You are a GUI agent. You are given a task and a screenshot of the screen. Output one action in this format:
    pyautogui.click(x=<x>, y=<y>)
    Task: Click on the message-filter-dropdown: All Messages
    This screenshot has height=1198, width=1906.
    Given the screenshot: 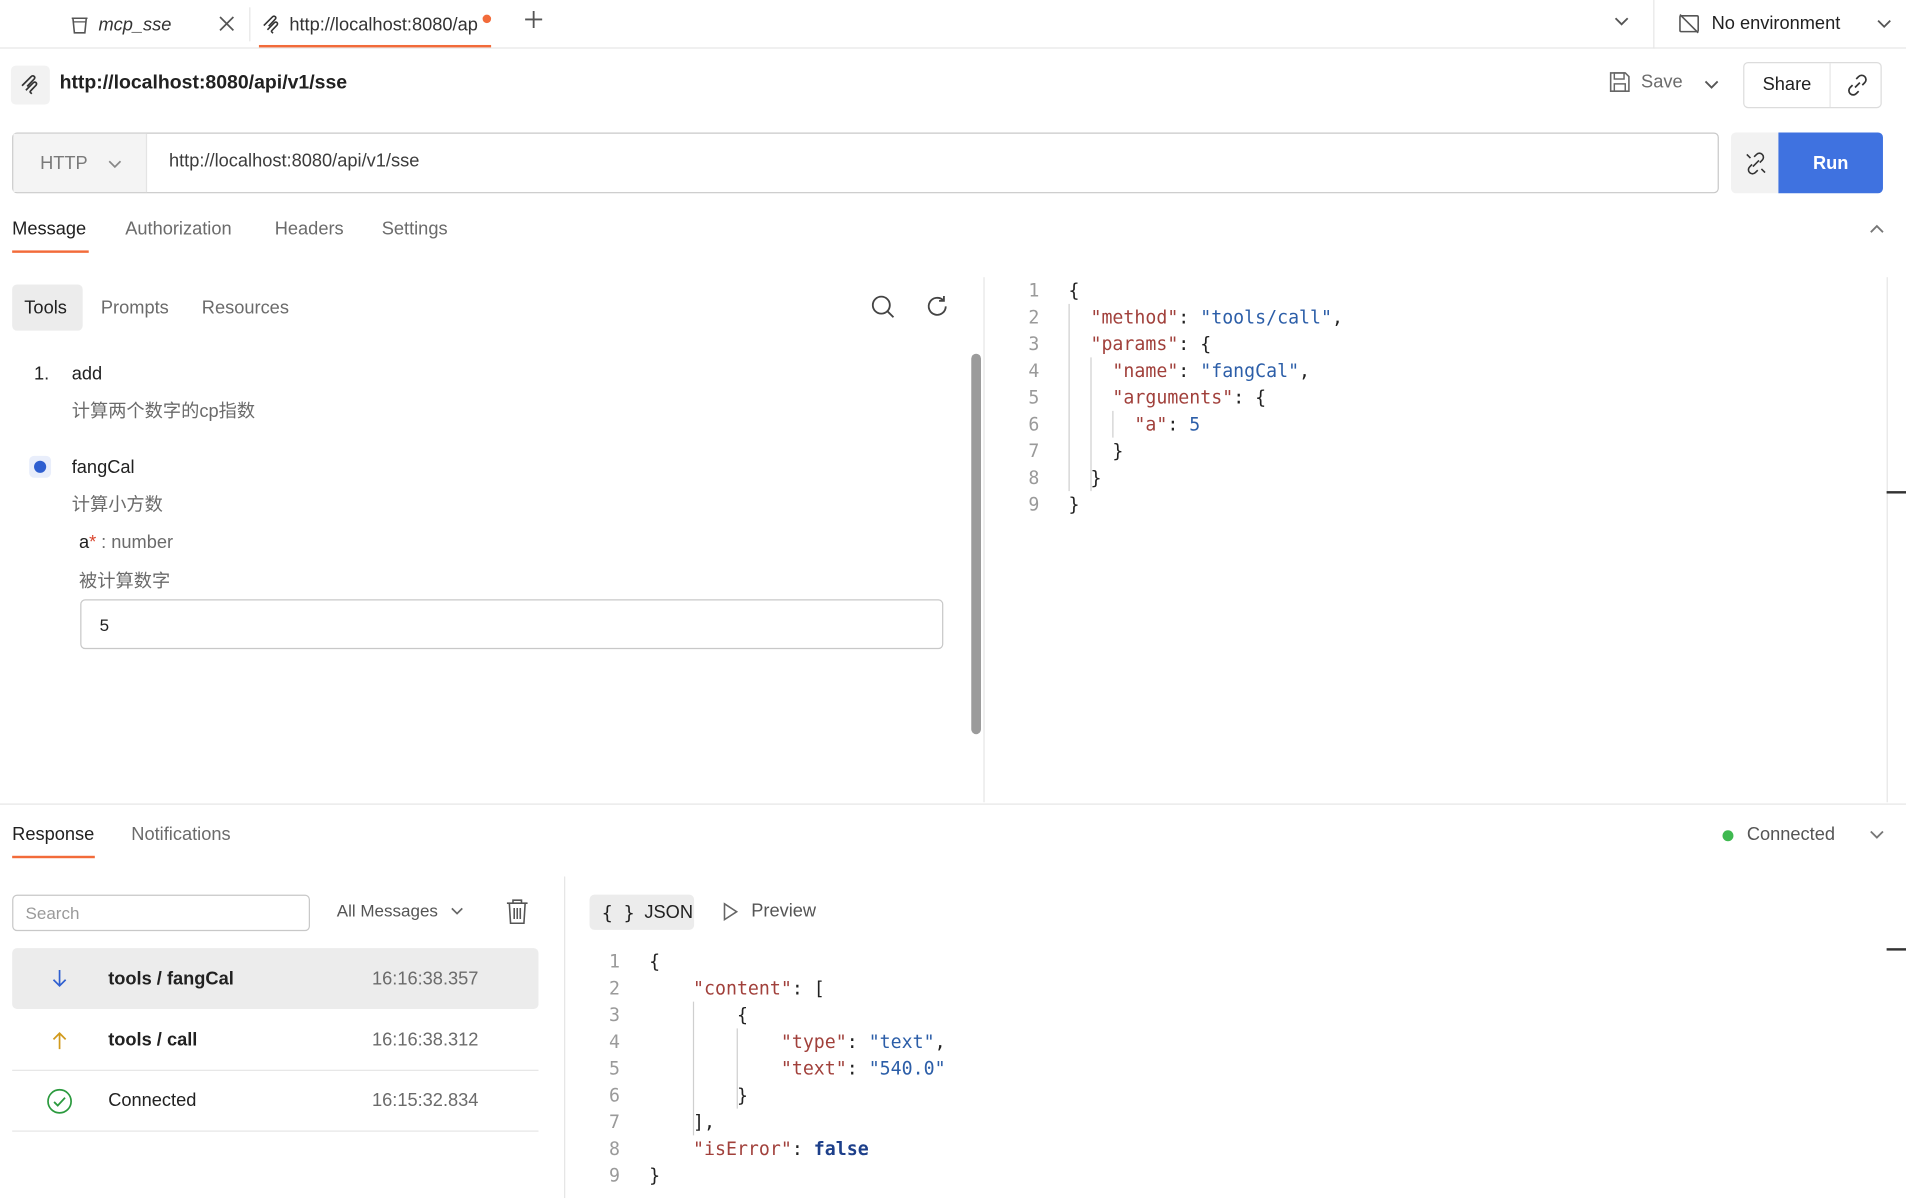 What is the action you would take?
    pyautogui.click(x=401, y=910)
    